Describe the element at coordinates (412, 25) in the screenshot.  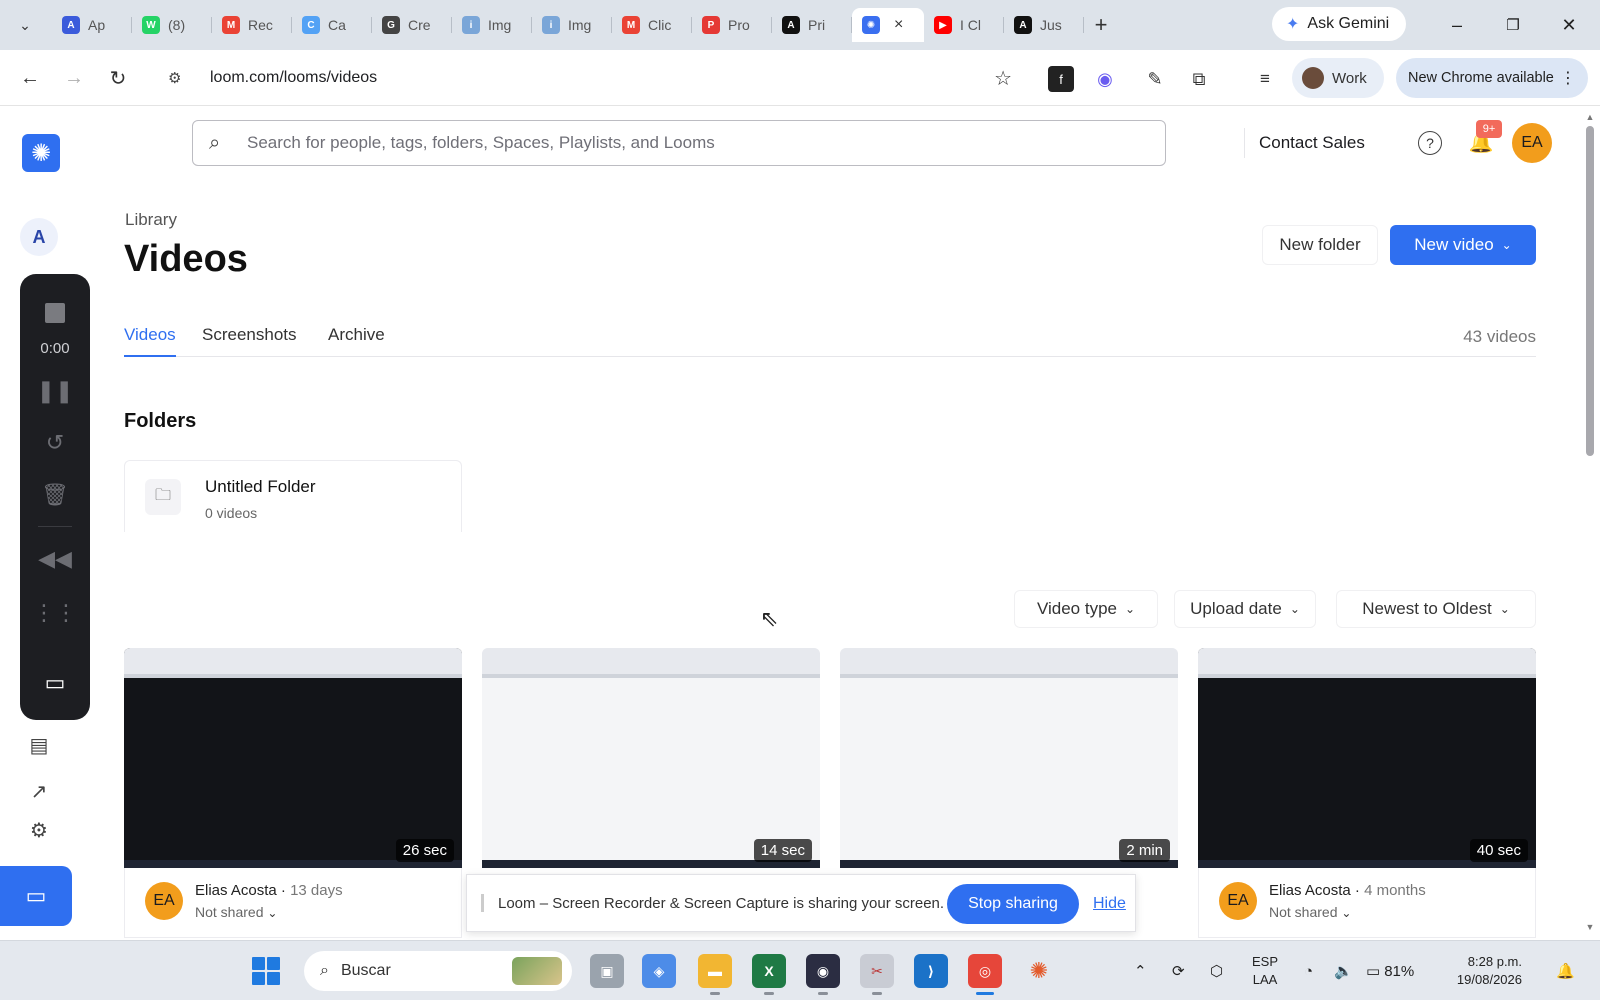
I see `browser-tab: G Cre` at that location.